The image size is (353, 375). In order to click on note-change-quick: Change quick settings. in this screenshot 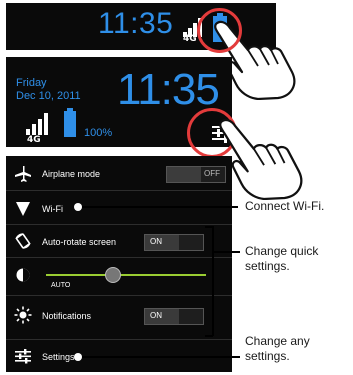, I will do `click(281, 259)`.